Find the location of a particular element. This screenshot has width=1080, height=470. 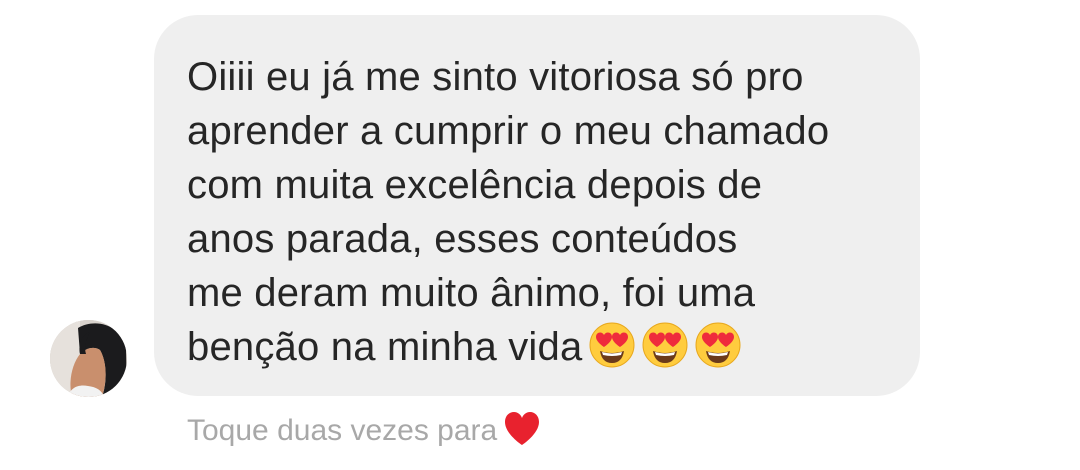

double-tap-hint: Toque duas vezes para is located at coordinates (364, 431).